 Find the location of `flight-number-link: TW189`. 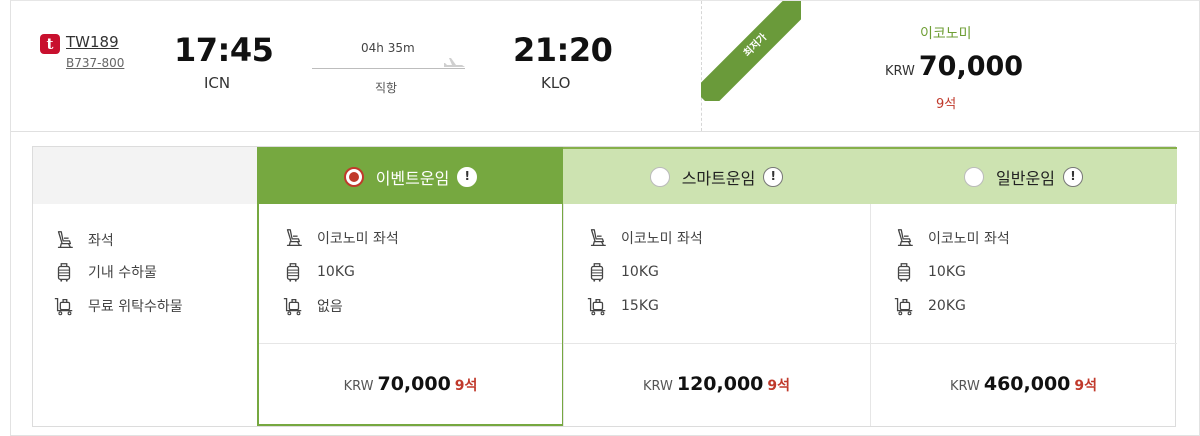

flight-number-link: TW189 is located at coordinates (92, 42).